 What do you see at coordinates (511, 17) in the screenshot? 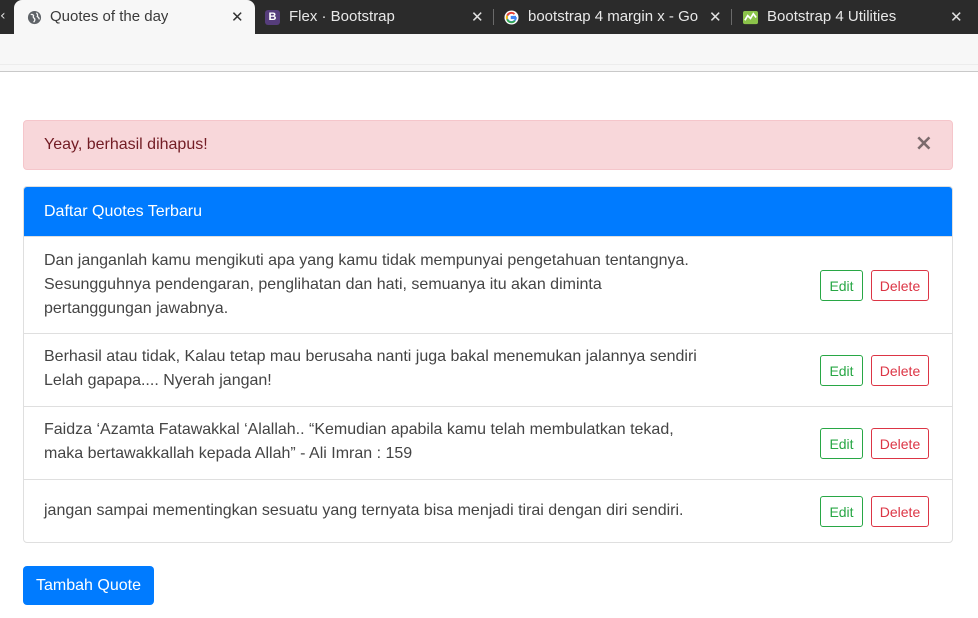
I see `google-icon` at bounding box center [511, 17].